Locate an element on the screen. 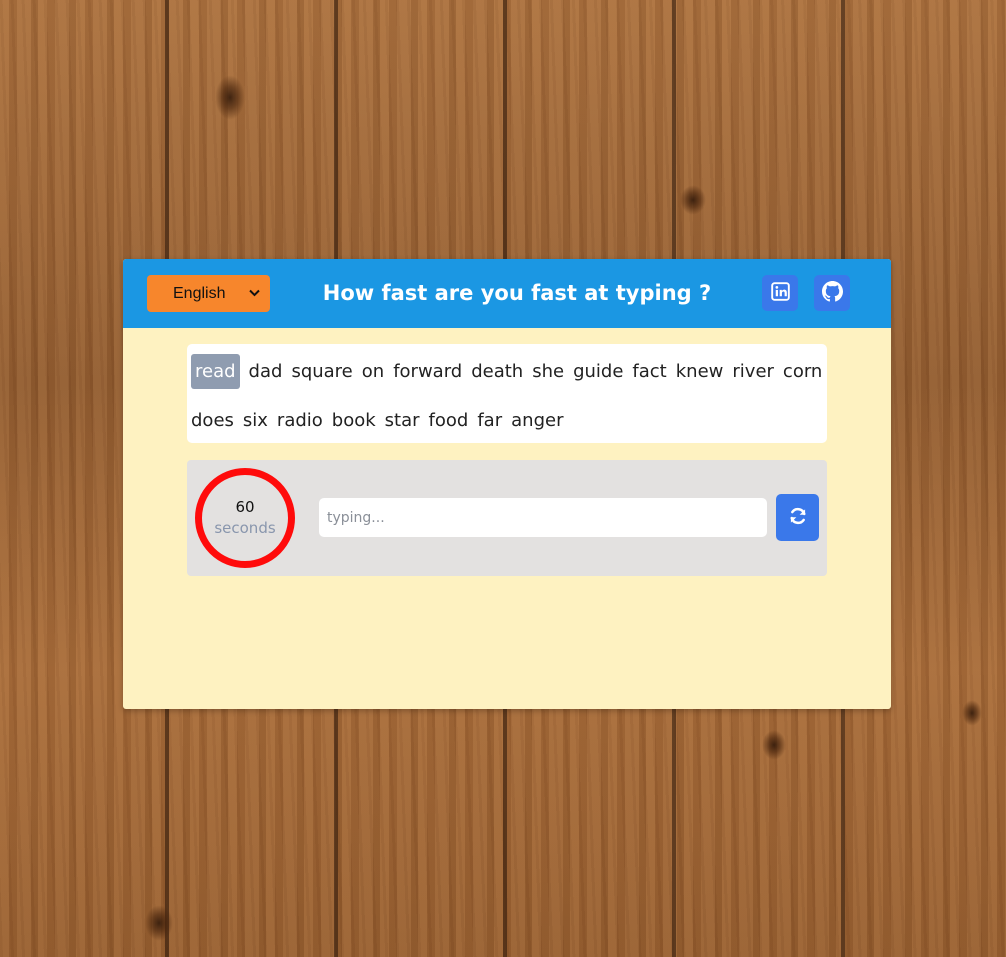 This screenshot has width=1006, height=957. linkedin-icon is located at coordinates (780, 293).